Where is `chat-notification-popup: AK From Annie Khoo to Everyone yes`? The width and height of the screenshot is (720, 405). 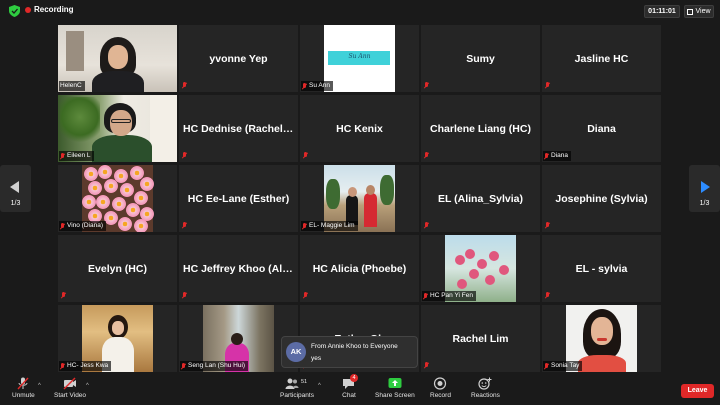
chat-notification-popup: AK From Annie Khoo to Everyone yes is located at coordinates (349, 352).